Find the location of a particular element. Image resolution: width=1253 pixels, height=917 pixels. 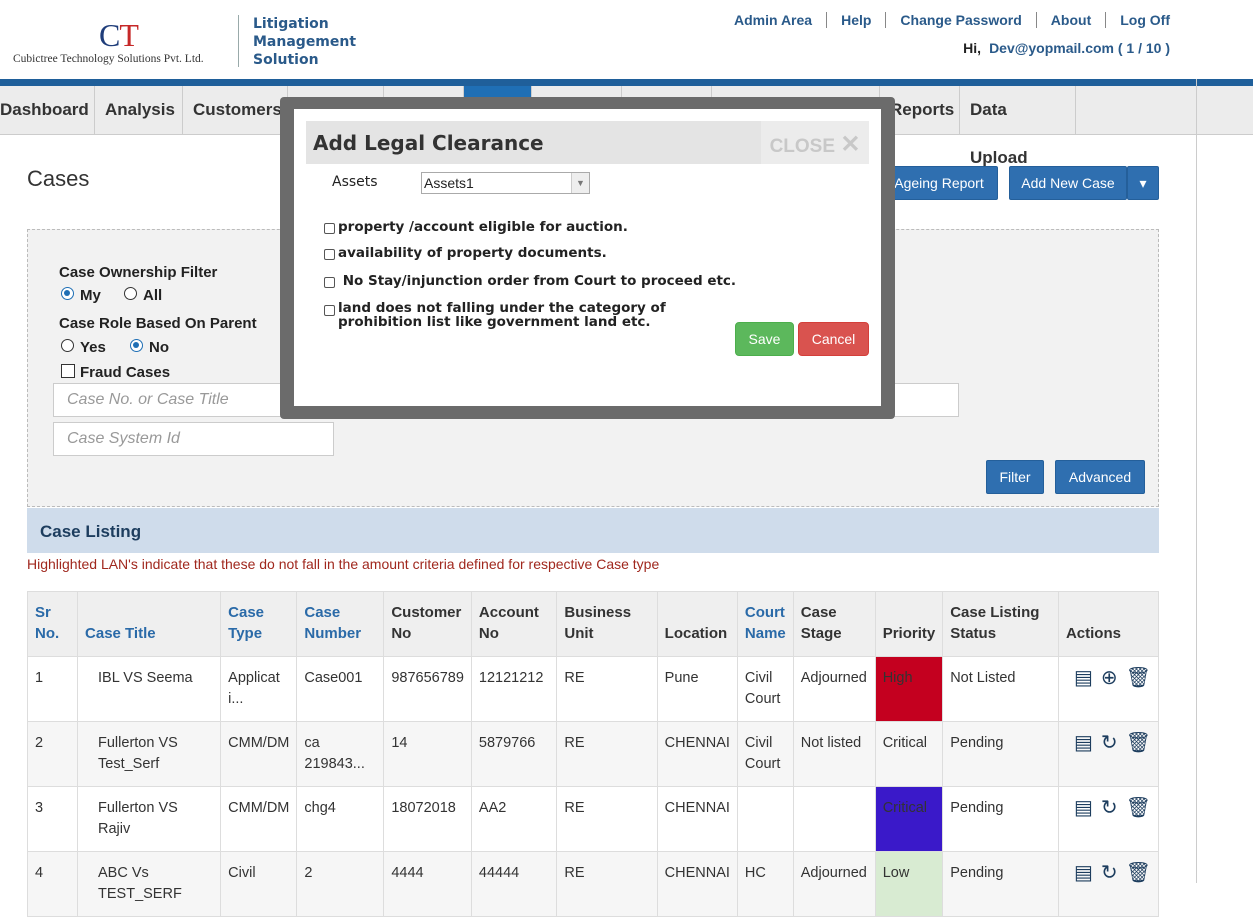

company-name: Cubictree Technology Solutions Pvt. Ltd. is located at coordinates (108, 59).